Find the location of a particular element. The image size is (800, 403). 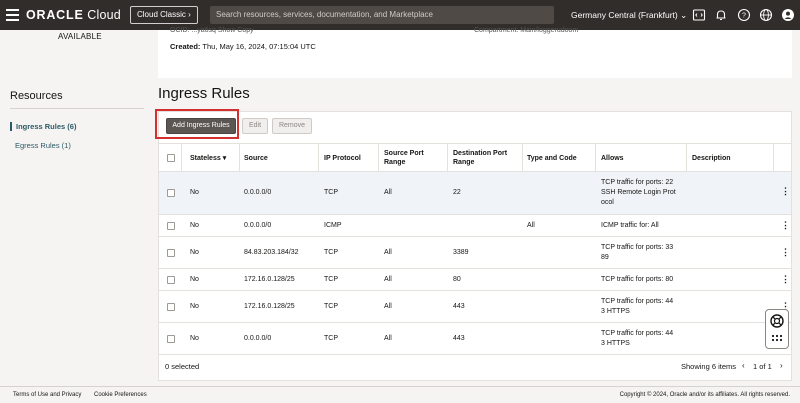

remove-button: Remove is located at coordinates (292, 126).